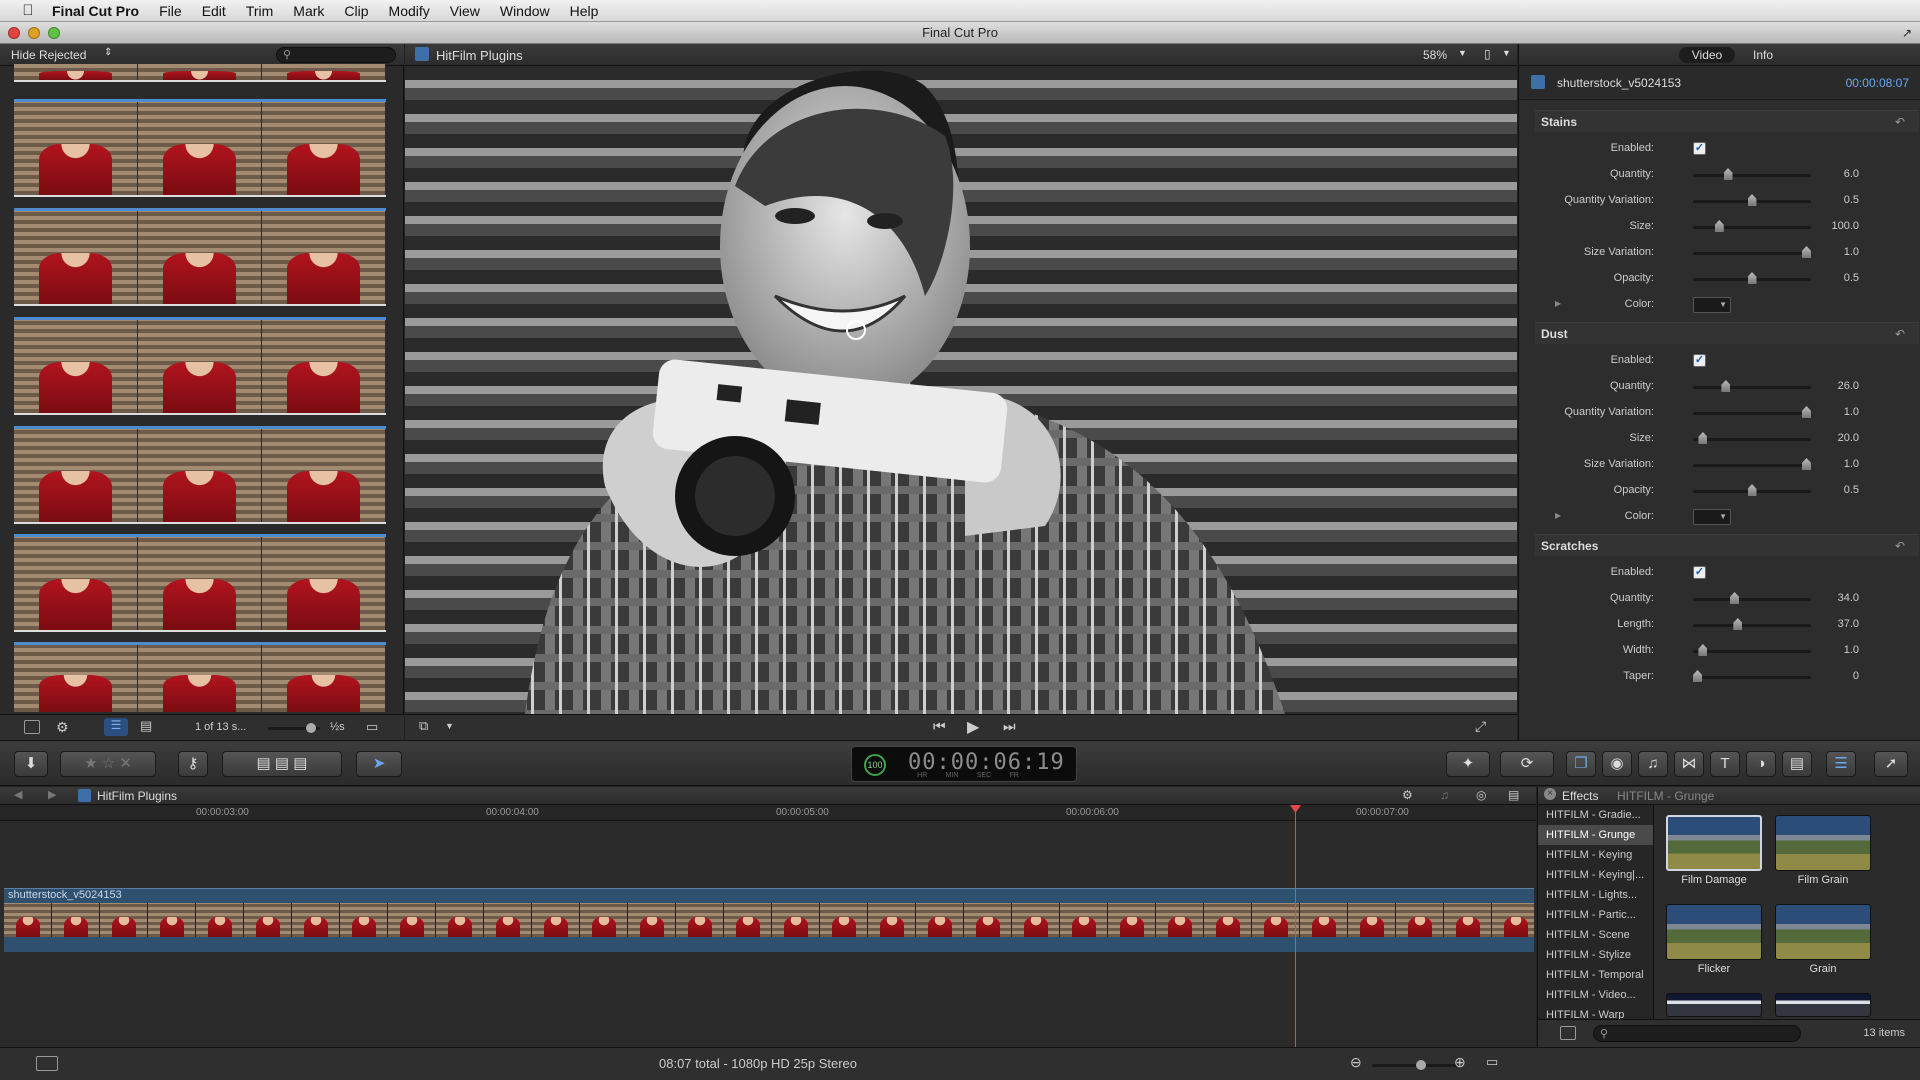 This screenshot has width=1920, height=1080. What do you see at coordinates (1689, 764) in the screenshot?
I see `transitions-browser-button: ⋈` at bounding box center [1689, 764].